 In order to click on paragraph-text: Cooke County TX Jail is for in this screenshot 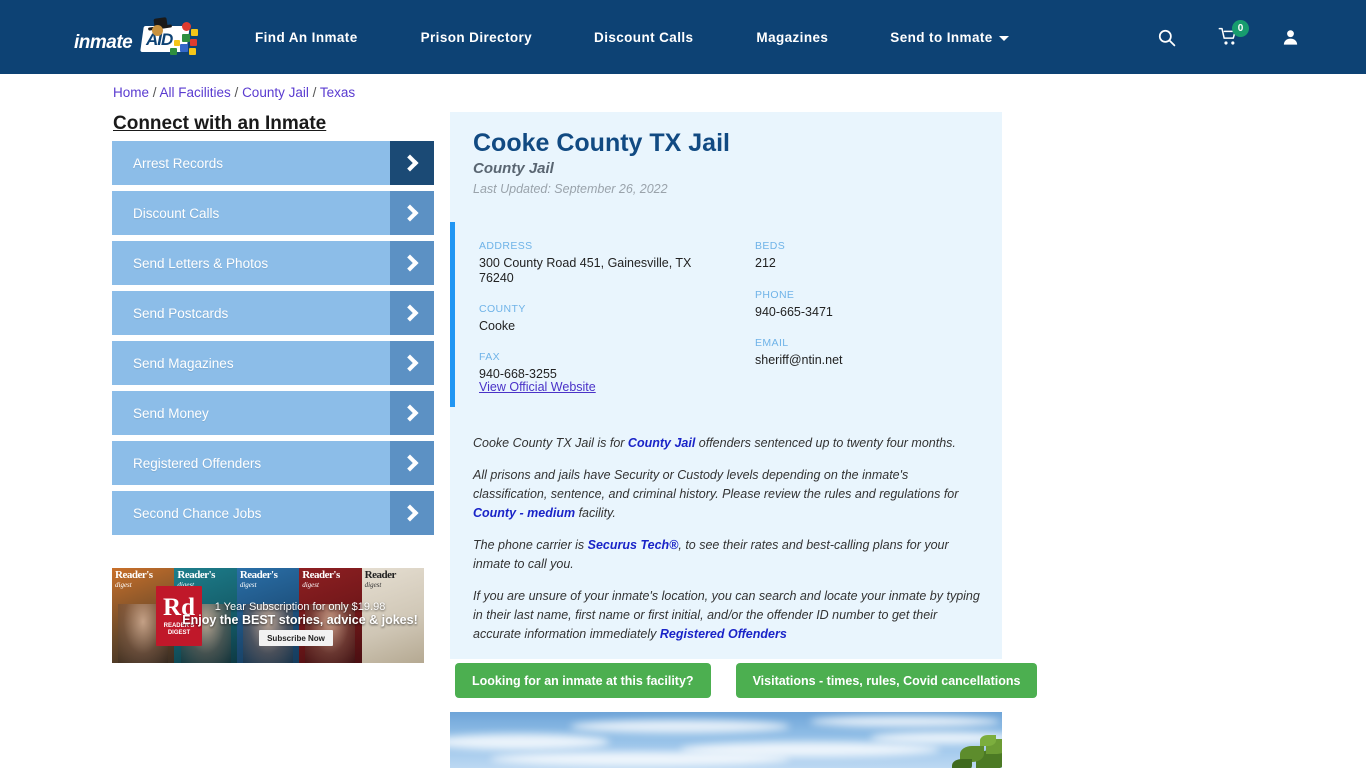, I will do `click(550, 443)`.